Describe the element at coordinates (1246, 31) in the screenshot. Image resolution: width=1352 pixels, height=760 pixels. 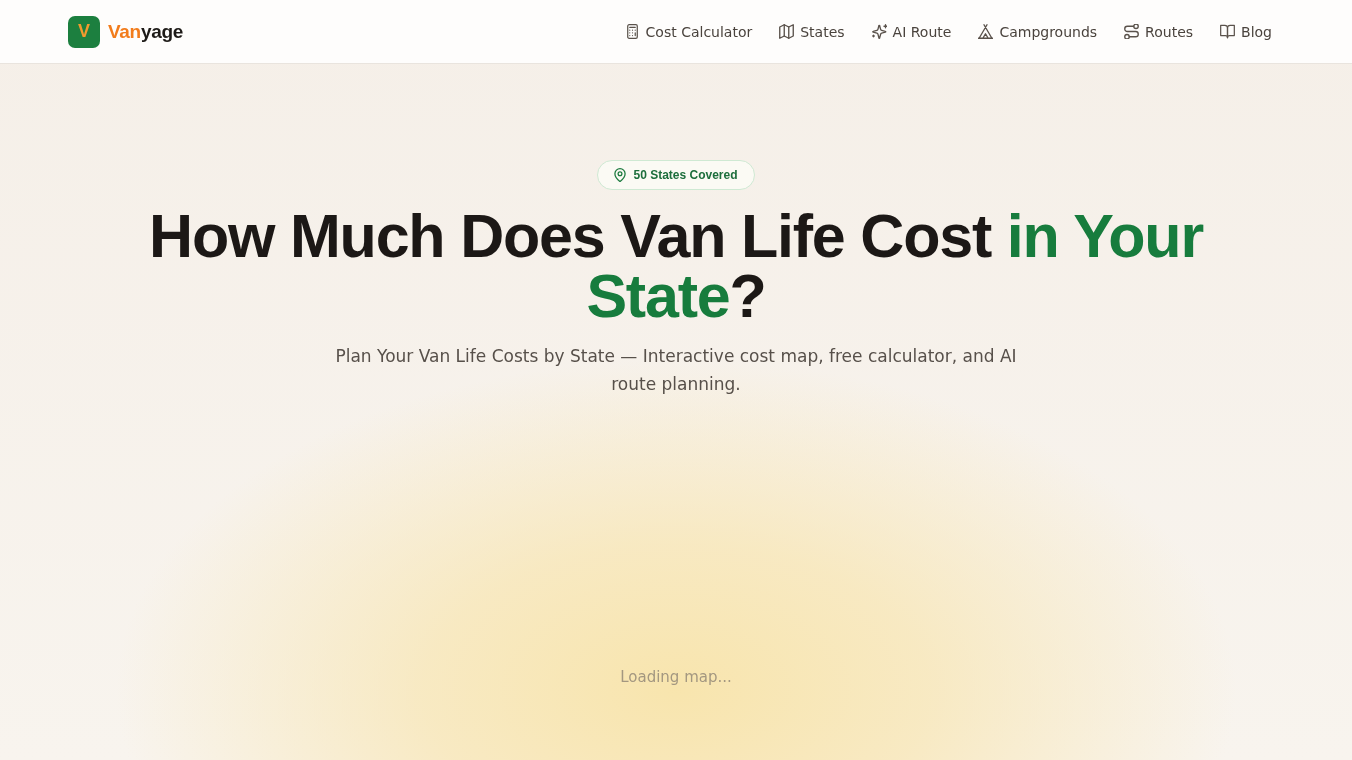
I see `nav-link: Blog` at that location.